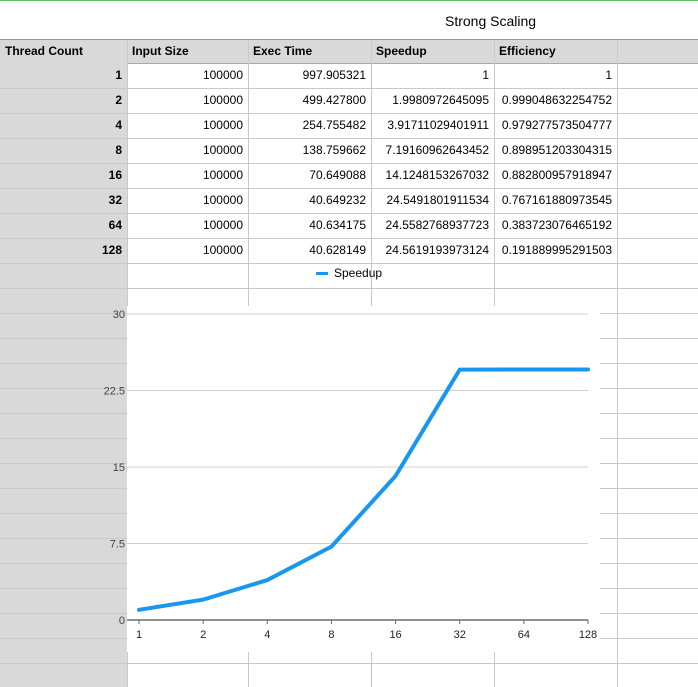 The height and width of the screenshot is (687, 698). What do you see at coordinates (555, 175) in the screenshot?
I see `table-cell: 0.882800957918947` at bounding box center [555, 175].